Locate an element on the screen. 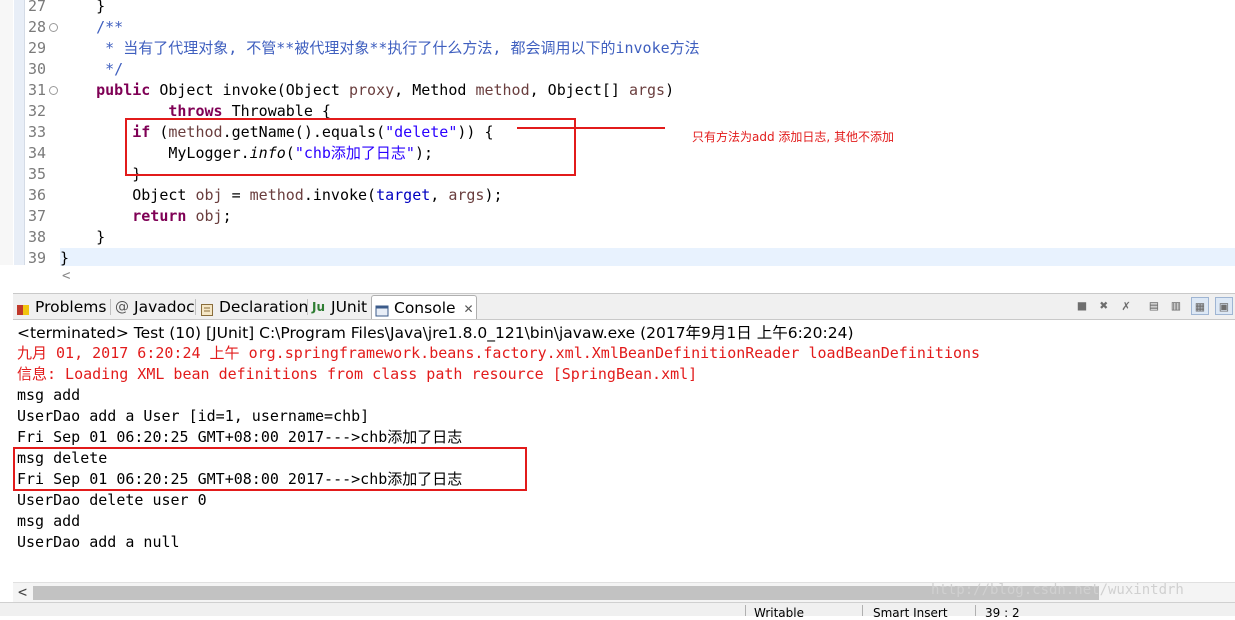 Image resolution: width=1235 pixels, height=620 pixels. status-insert-mode: Smart Insert is located at coordinates (910, 613).